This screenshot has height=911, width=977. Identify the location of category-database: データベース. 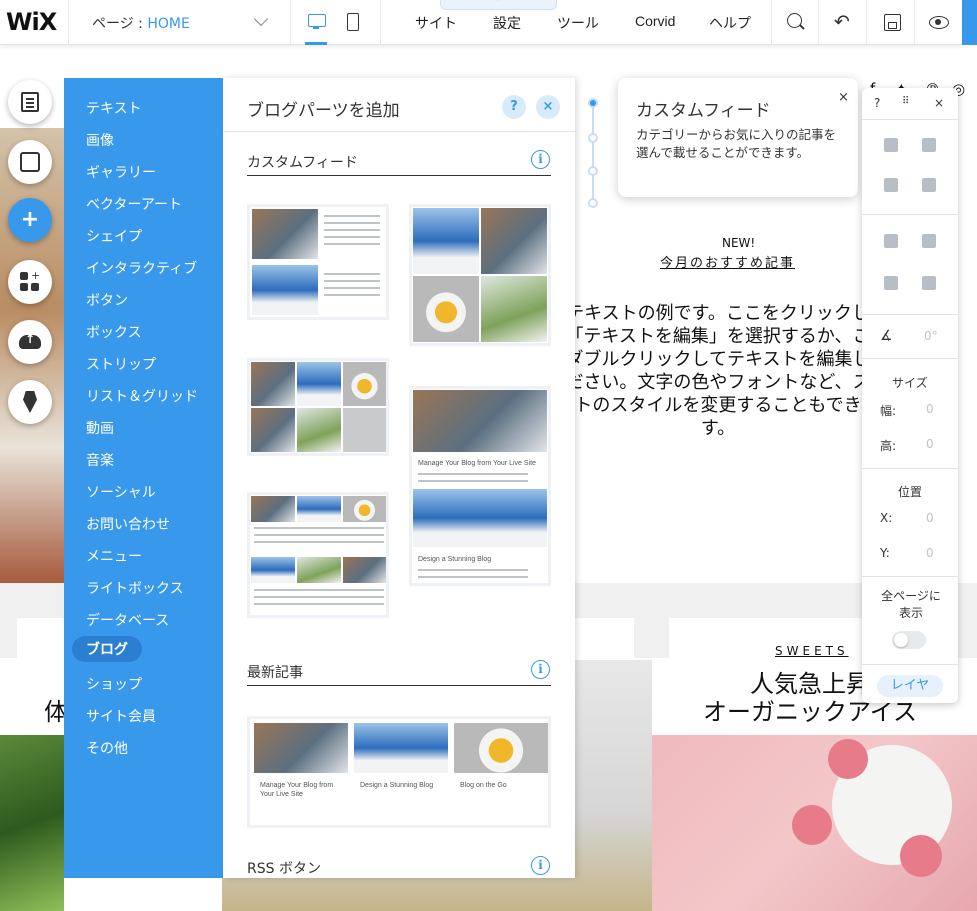
(127, 620).